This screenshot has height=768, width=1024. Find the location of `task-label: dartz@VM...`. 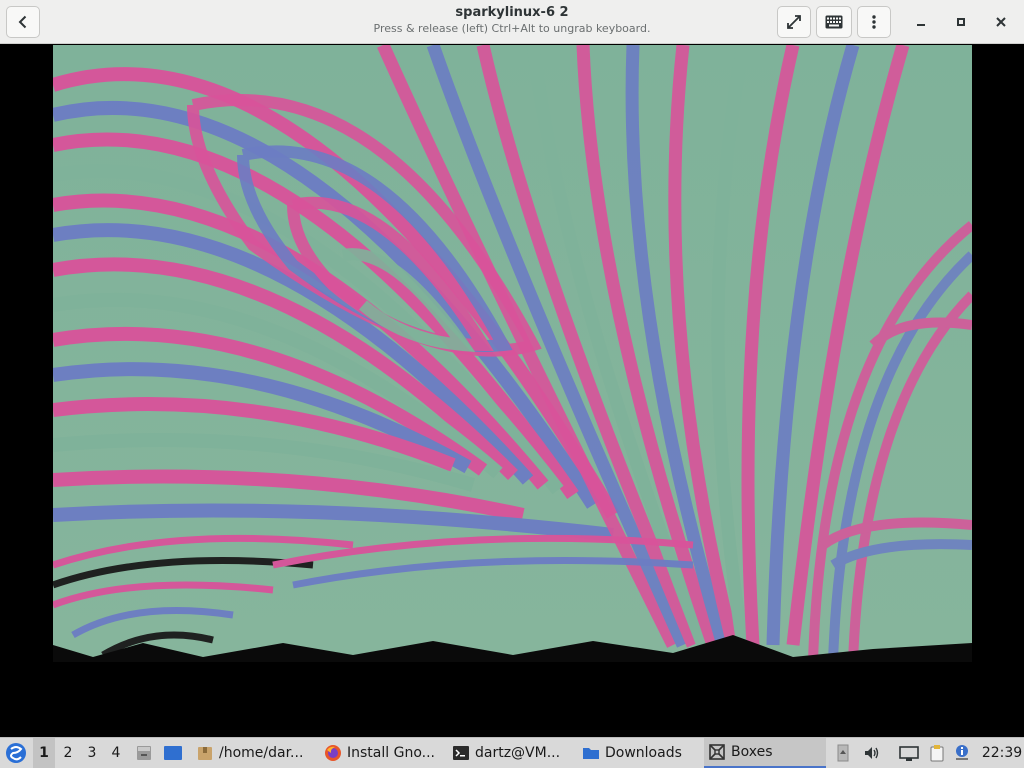

task-label: dartz@VM... is located at coordinates (518, 753).